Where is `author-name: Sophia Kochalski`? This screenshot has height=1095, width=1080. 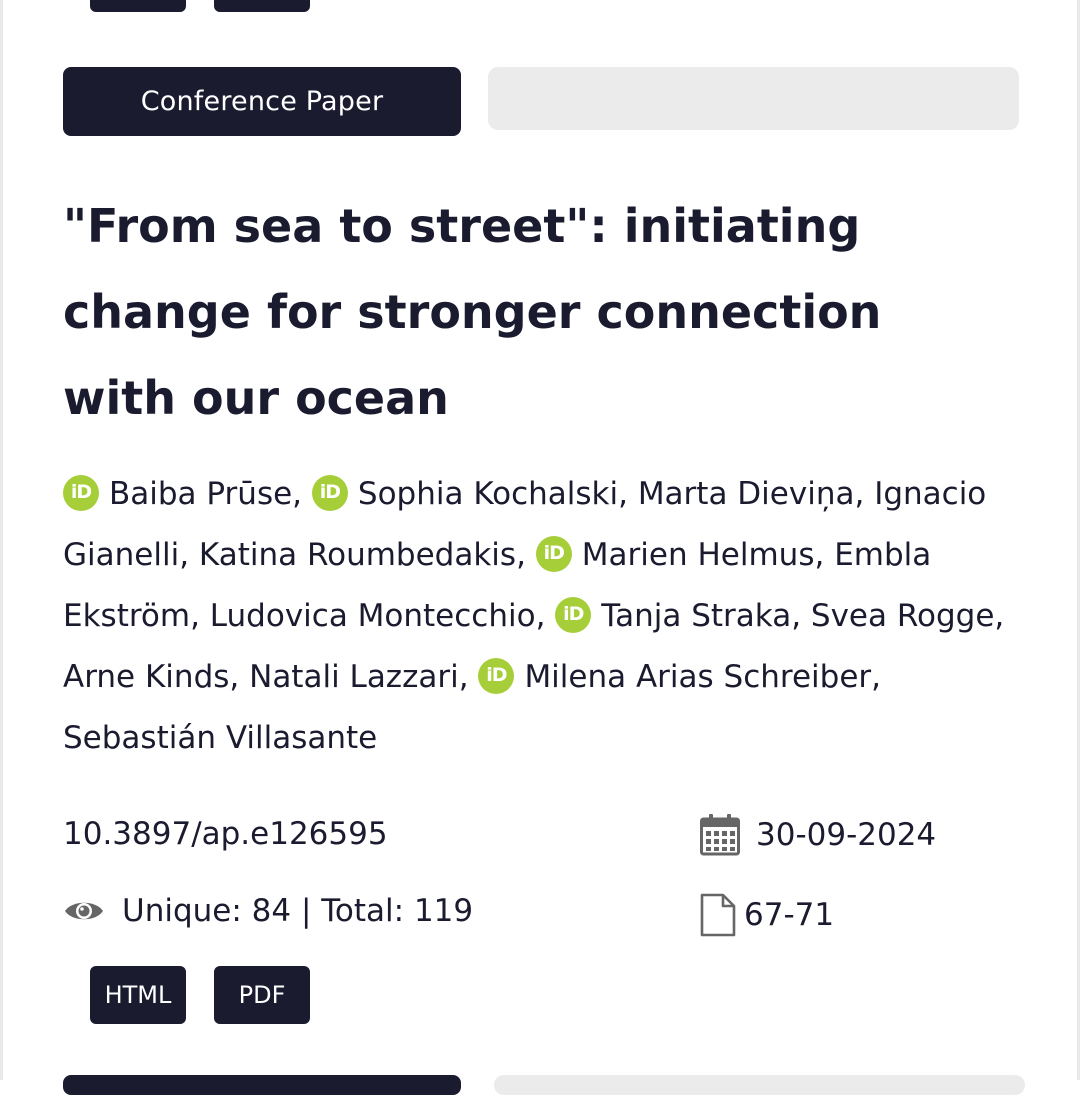 author-name: Sophia Kochalski is located at coordinates (488, 494).